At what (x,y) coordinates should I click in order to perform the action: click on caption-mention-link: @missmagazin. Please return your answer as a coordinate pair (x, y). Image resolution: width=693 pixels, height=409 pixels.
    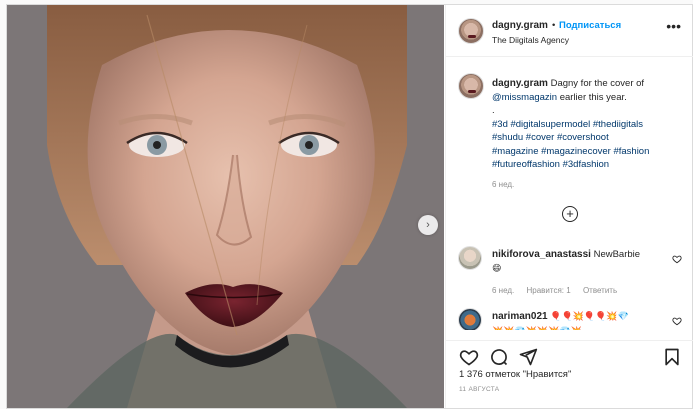
    Looking at the image, I should click on (524, 97).